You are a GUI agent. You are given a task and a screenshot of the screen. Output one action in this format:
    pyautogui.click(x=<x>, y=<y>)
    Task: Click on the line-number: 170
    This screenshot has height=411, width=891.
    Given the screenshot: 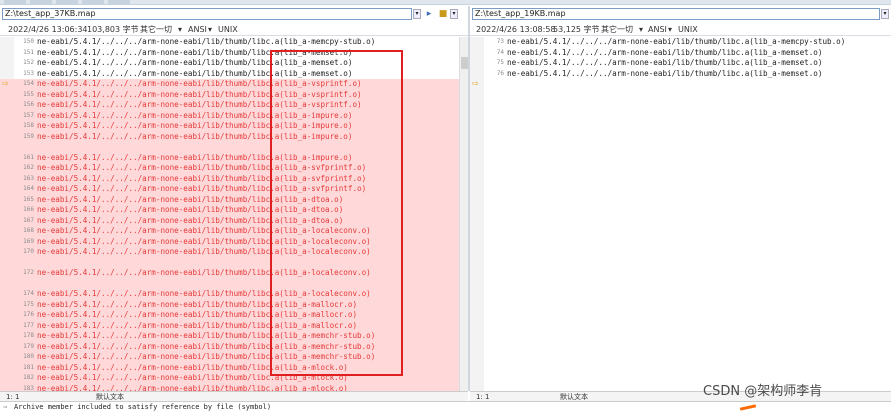 What is the action you would take?
    pyautogui.click(x=28, y=251)
    